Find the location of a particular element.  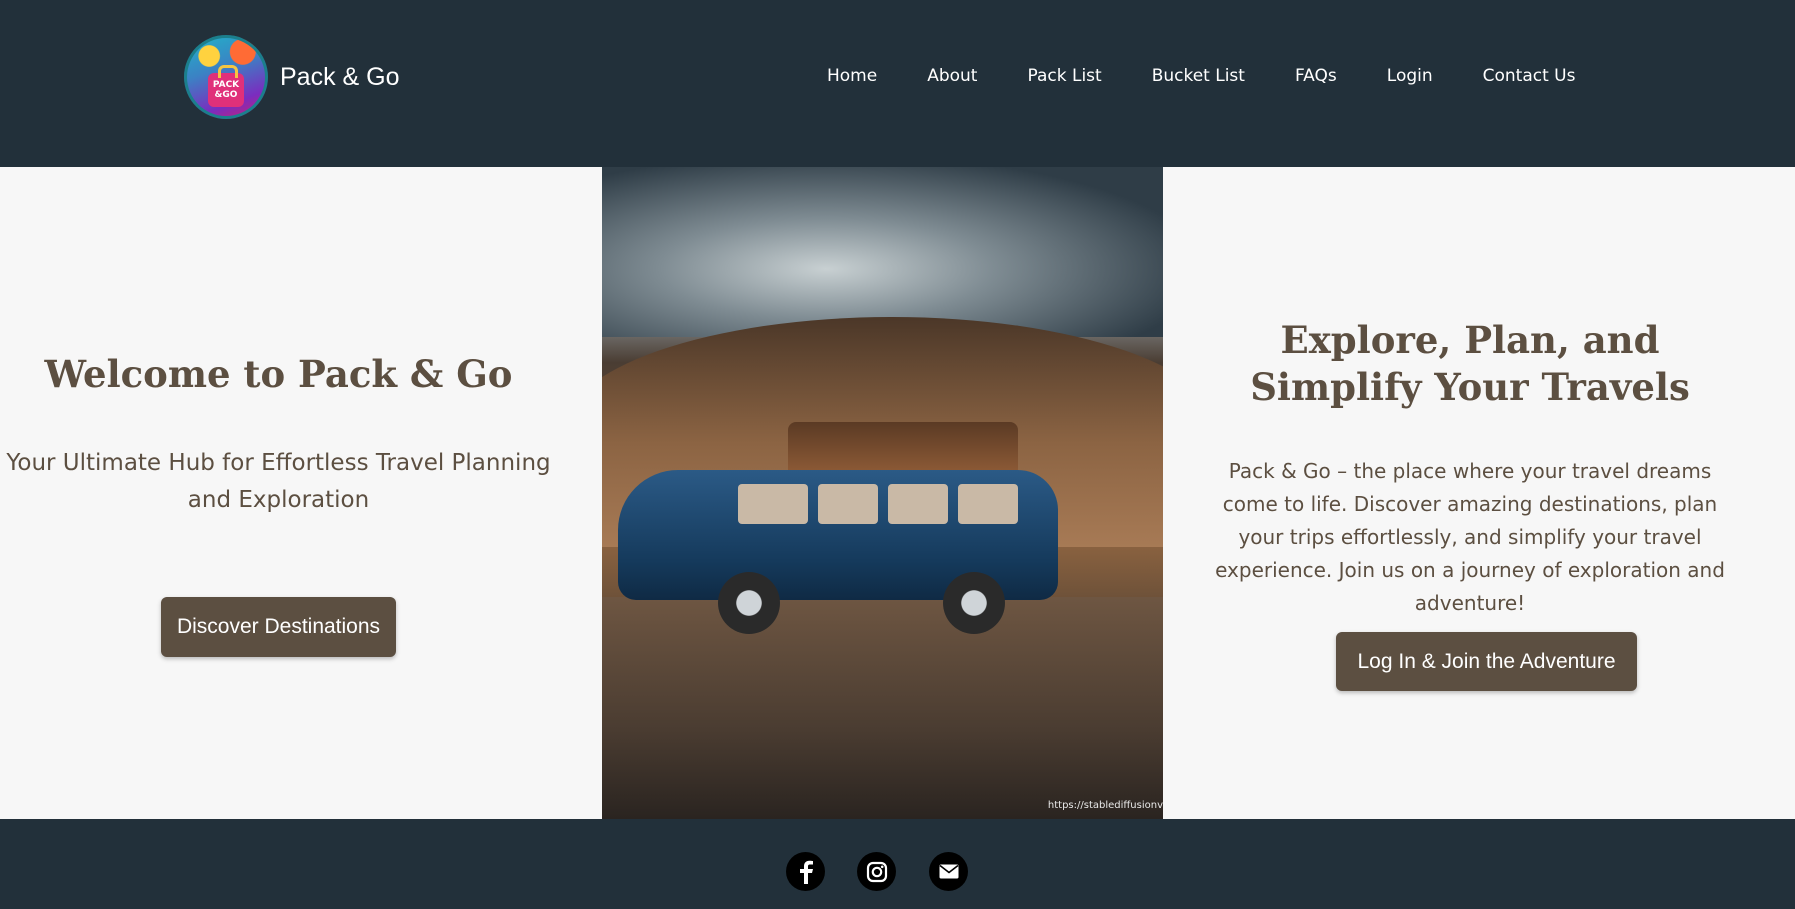

suitcase-icon: PACK &GO is located at coordinates (226, 86).